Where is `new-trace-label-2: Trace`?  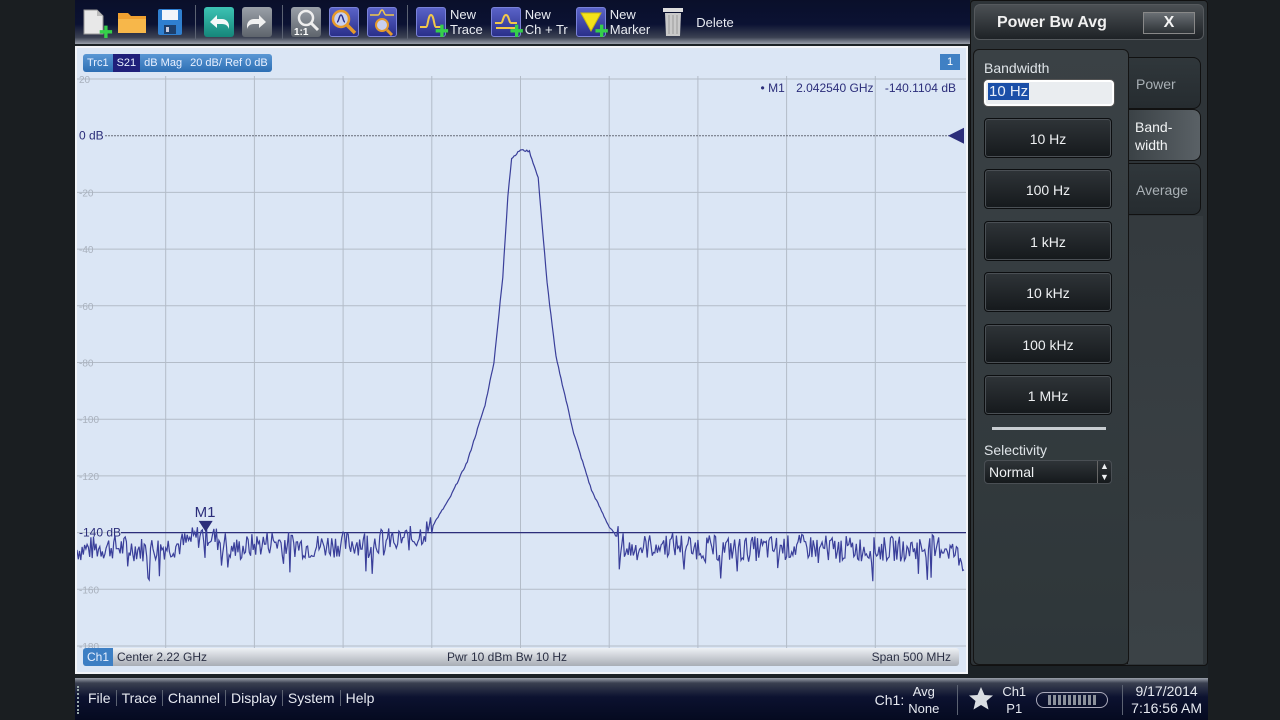 new-trace-label-2: Trace is located at coordinates (466, 29).